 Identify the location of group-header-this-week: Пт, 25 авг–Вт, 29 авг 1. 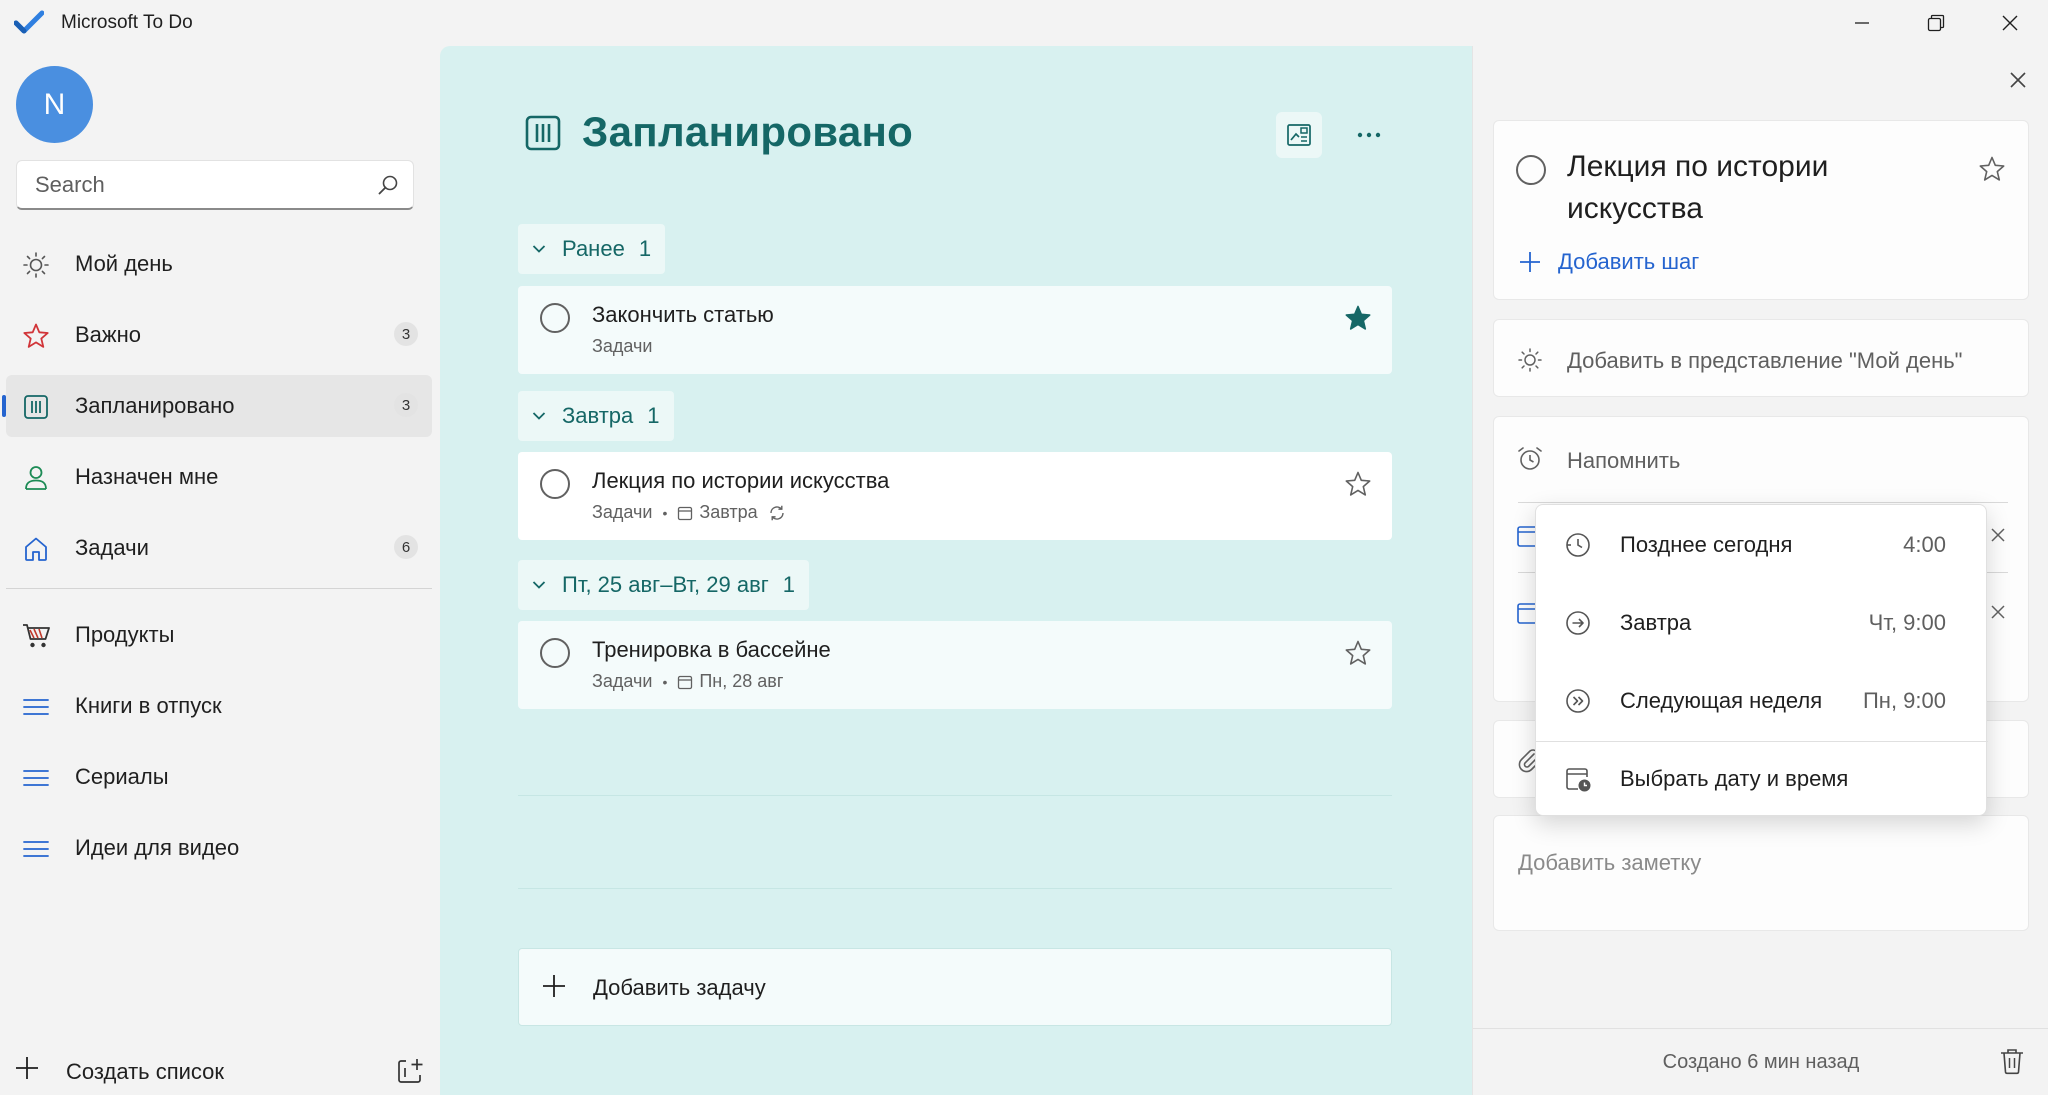
(664, 585).